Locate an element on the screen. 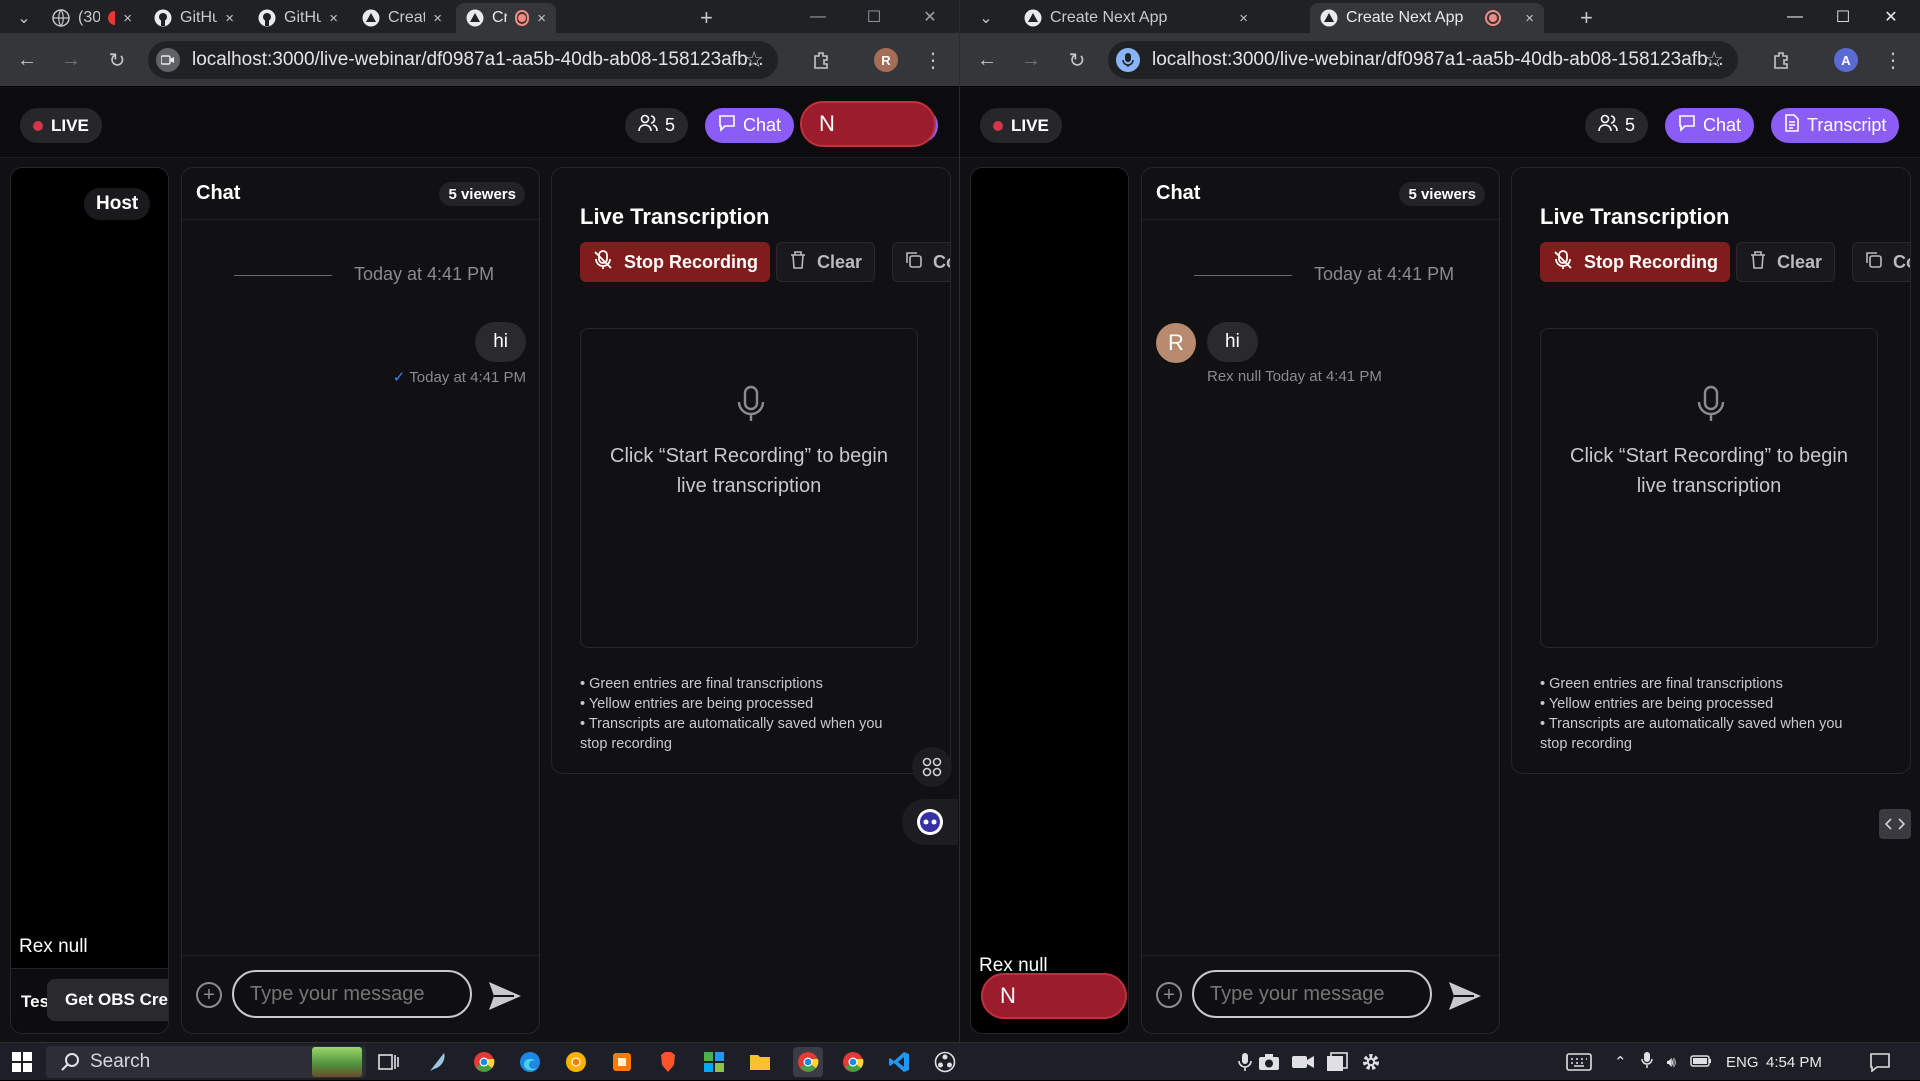 This screenshot has height=1081, width=1920. battery-icon is located at coordinates (1701, 1062).